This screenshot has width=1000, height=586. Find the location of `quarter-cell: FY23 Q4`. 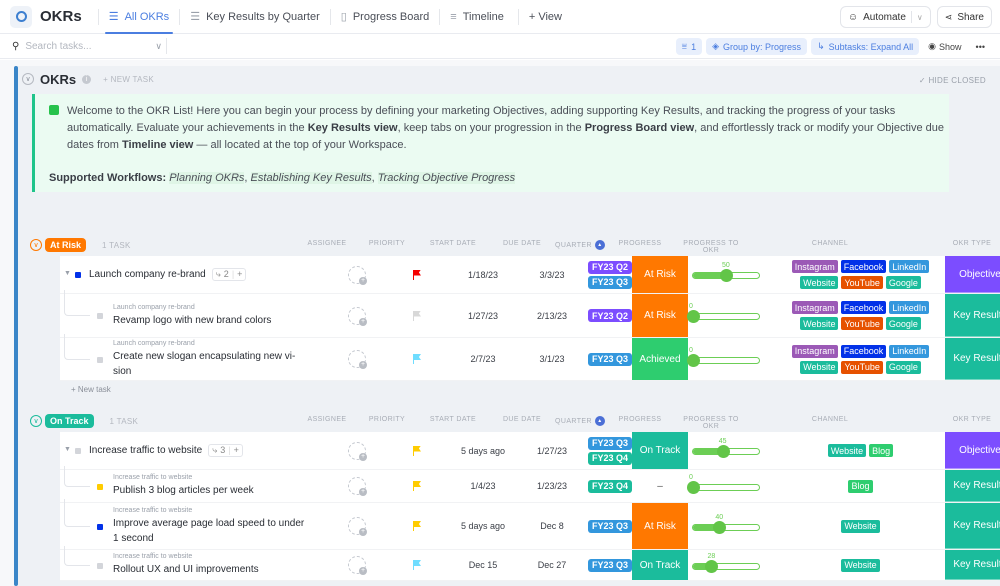

quarter-cell: FY23 Q4 is located at coordinates (610, 486).